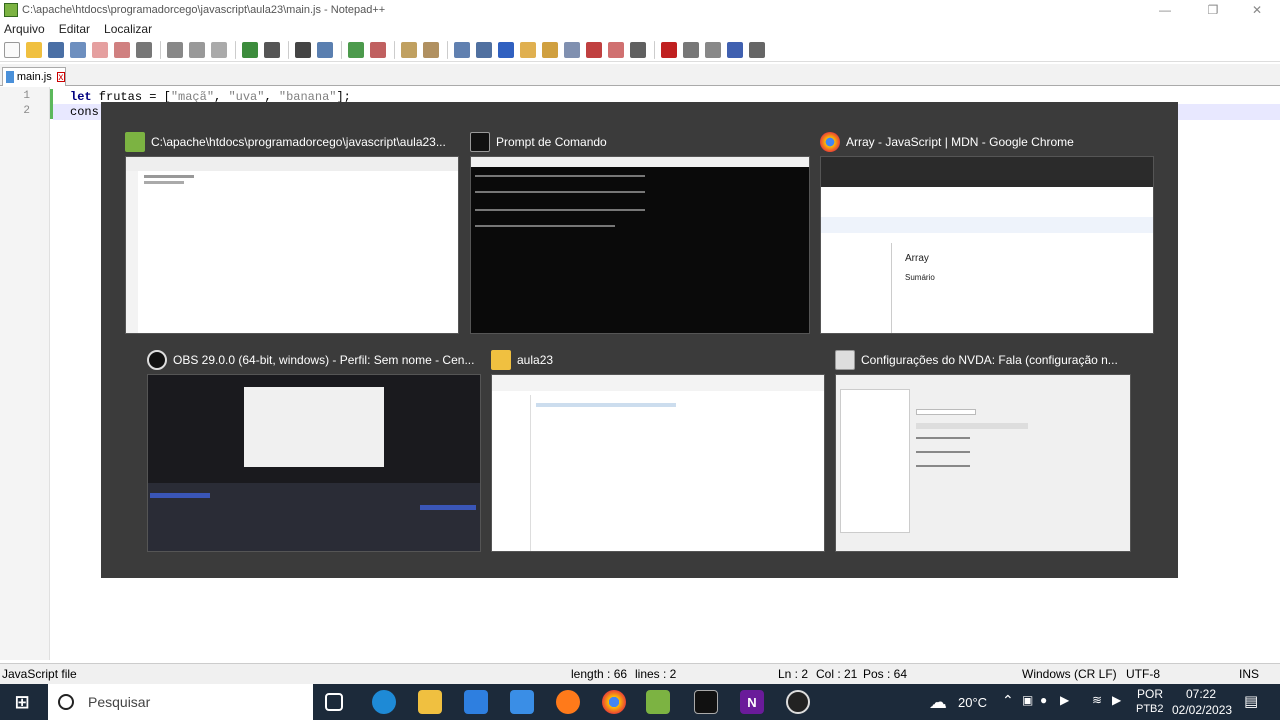 The height and width of the screenshot is (720, 1280). What do you see at coordinates (1150, 709) in the screenshot?
I see `keyboard-layout: PTB2` at bounding box center [1150, 709].